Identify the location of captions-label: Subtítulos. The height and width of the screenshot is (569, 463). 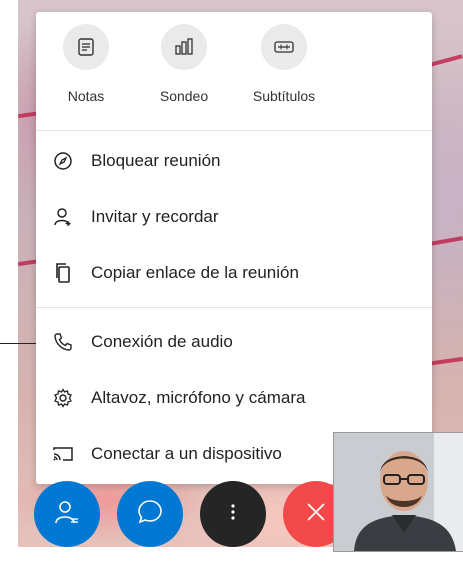
(284, 96).